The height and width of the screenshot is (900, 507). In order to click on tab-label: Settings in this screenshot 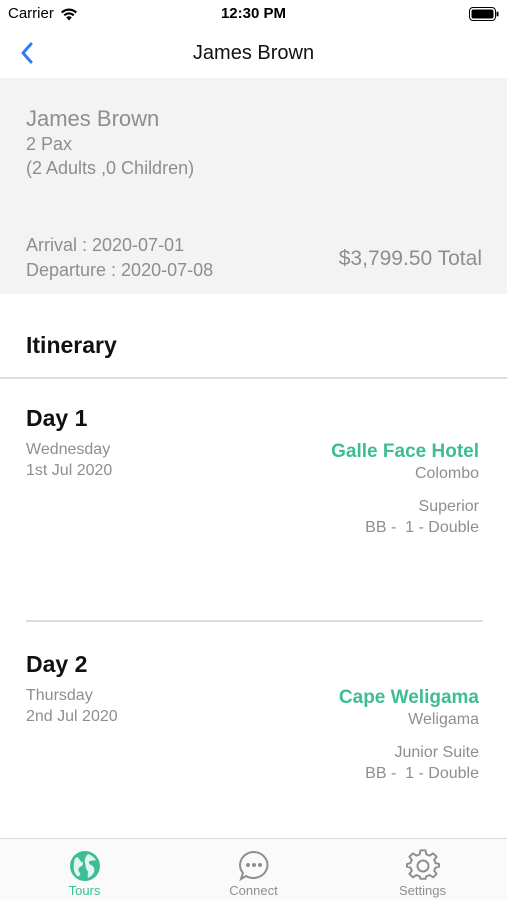, I will do `click(422, 890)`.